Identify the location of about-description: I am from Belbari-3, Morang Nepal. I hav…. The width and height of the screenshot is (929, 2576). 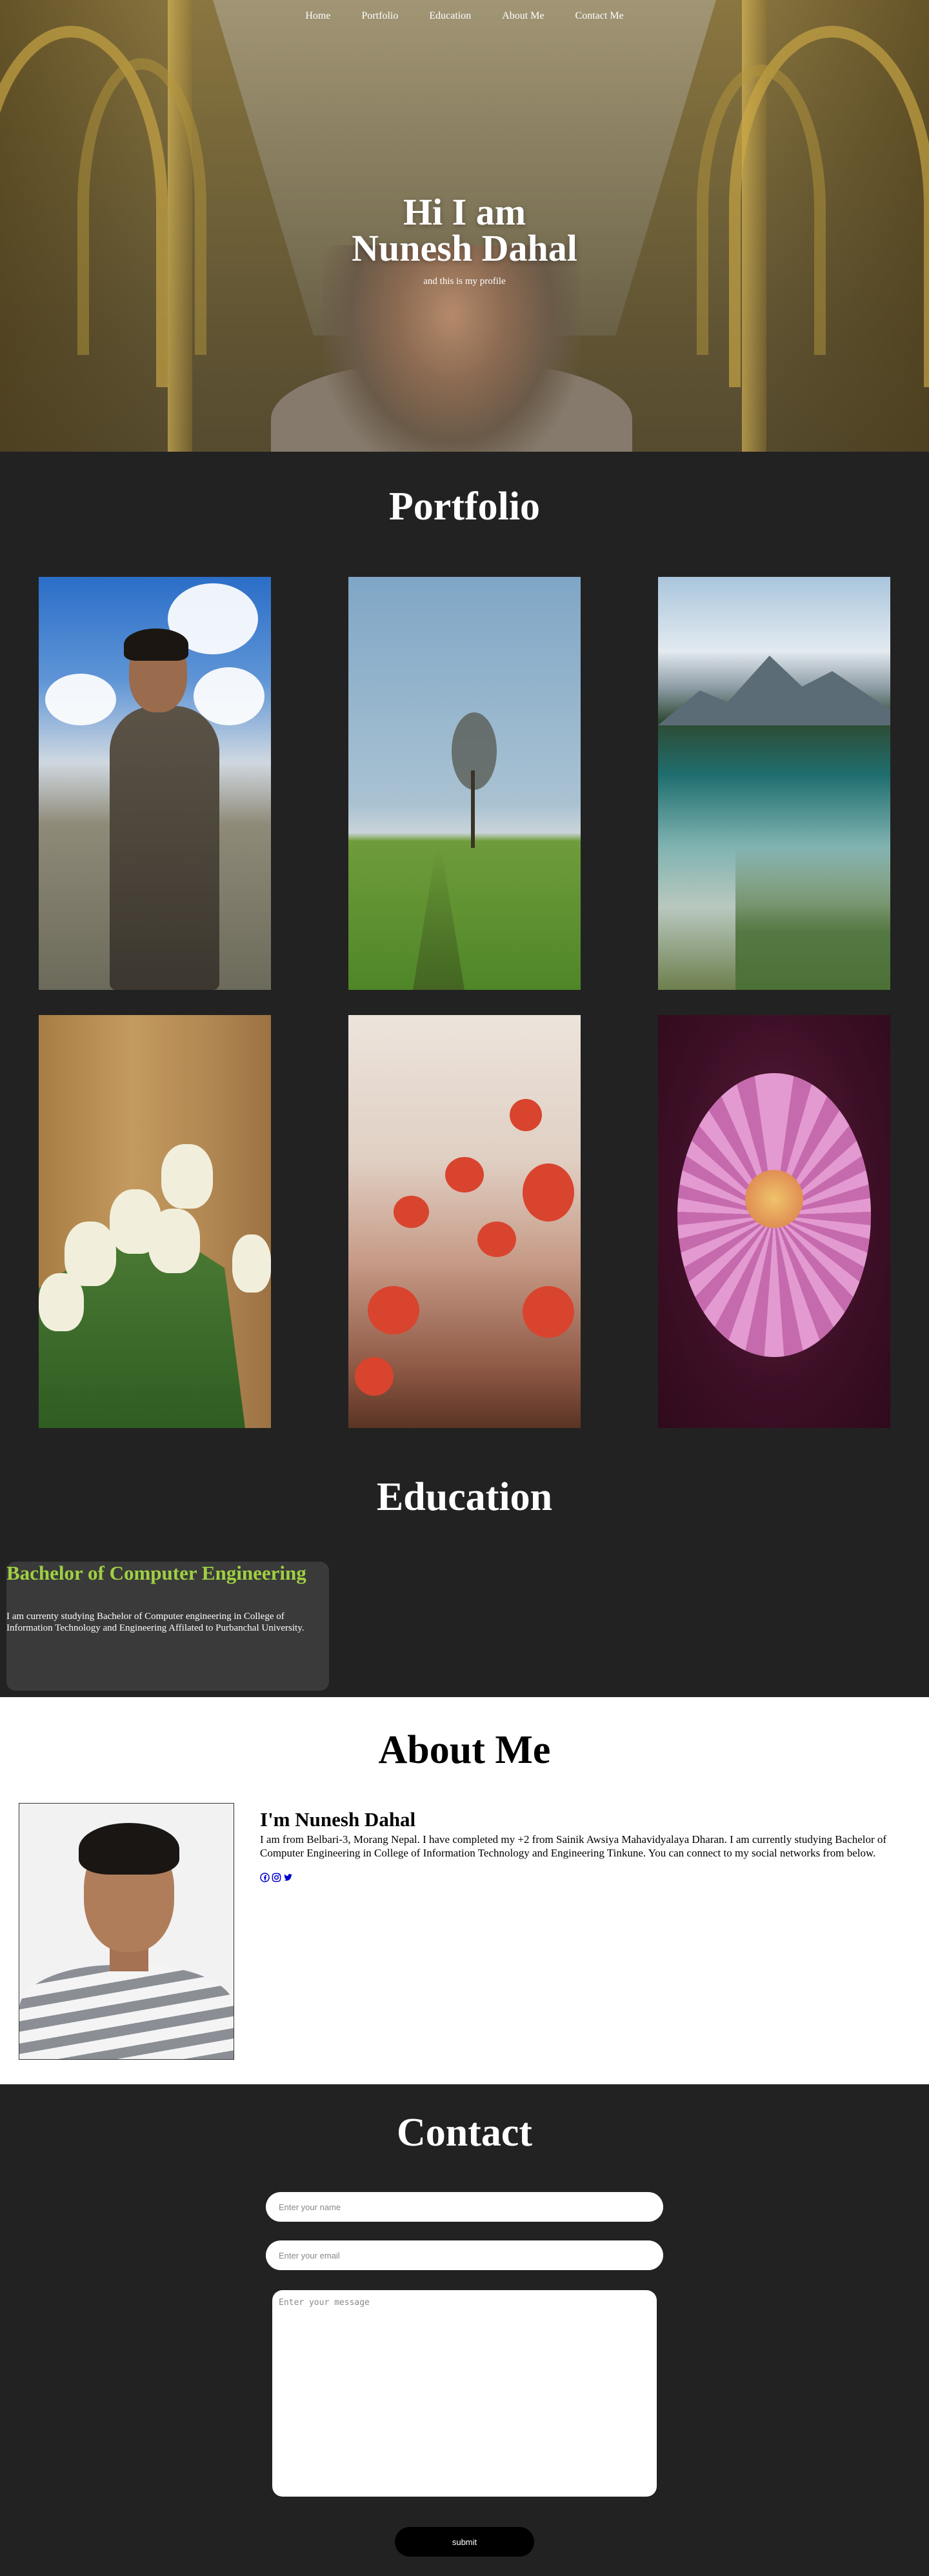
(573, 1846).